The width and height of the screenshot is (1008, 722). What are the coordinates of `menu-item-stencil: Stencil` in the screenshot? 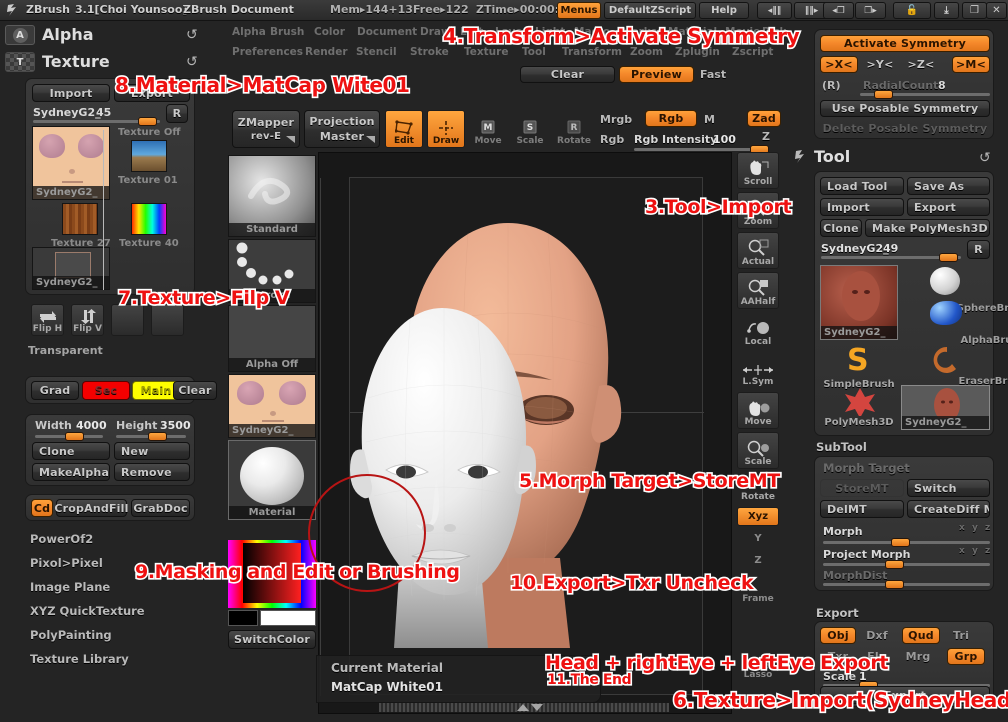 It's located at (376, 52).